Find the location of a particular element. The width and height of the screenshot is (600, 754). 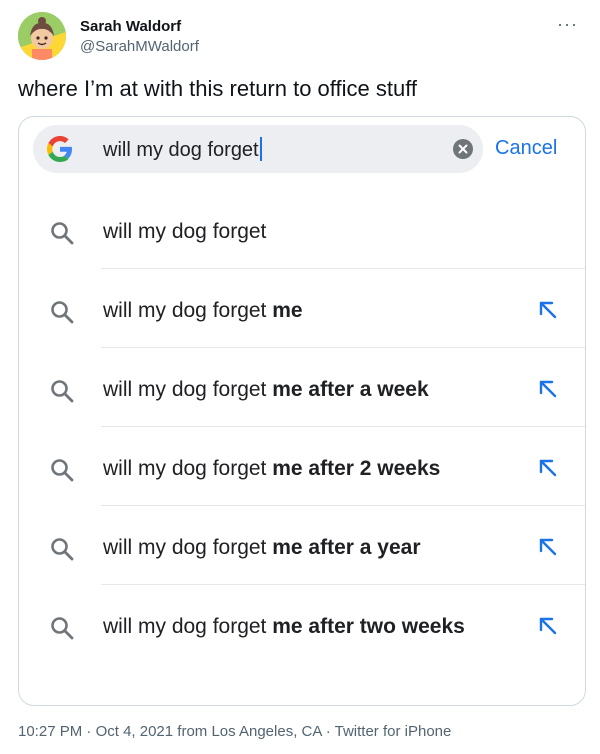

suggestion-item: will my dog forget me after 2 weeks is located at coordinates (302, 466).